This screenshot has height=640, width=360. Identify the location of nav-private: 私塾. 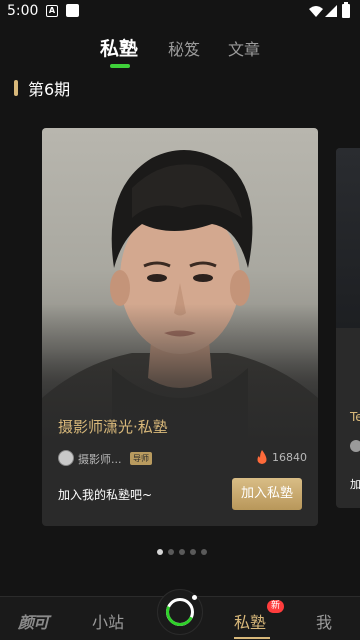
(250, 621).